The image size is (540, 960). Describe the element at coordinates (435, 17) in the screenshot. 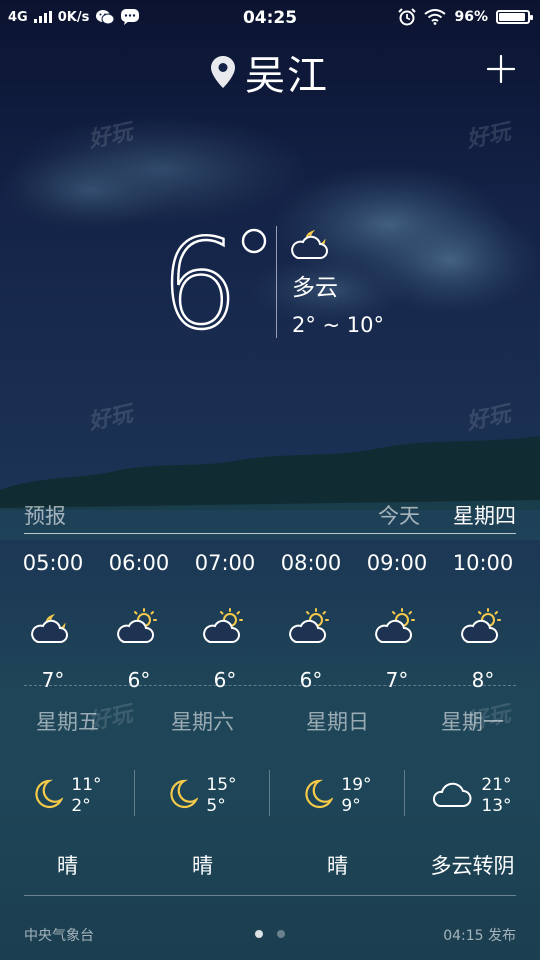

I see `wifi-icon` at that location.